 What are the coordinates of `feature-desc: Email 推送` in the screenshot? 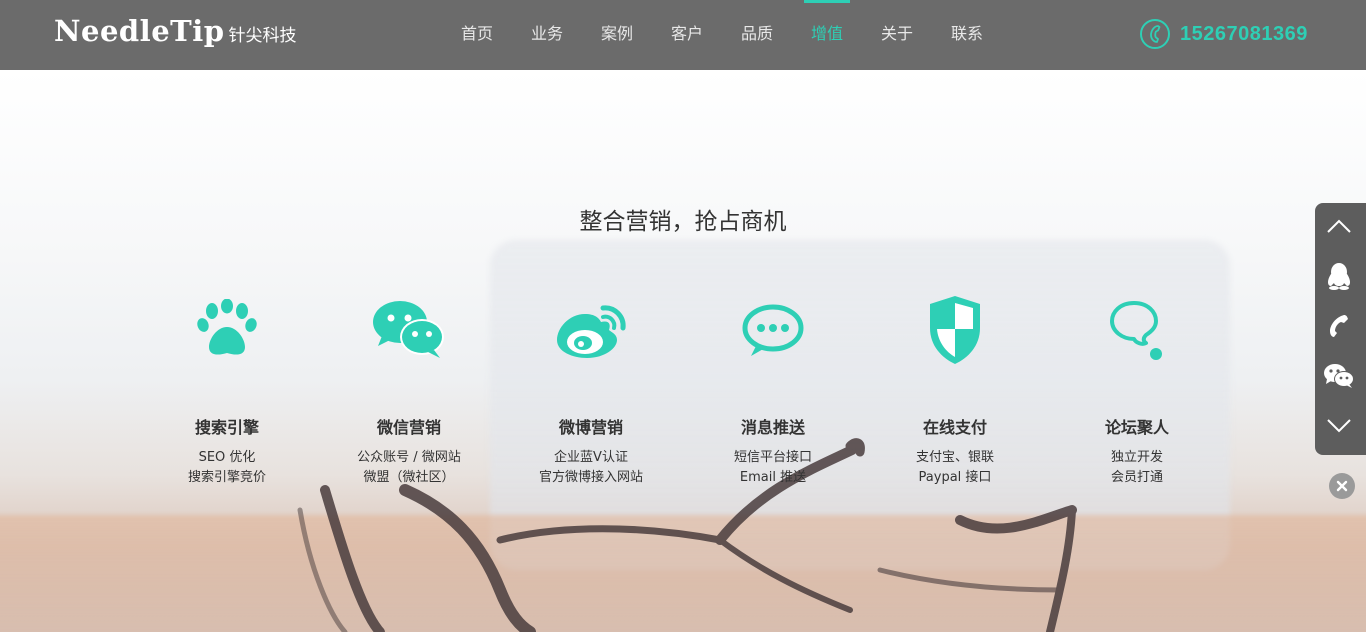 It's located at (773, 477).